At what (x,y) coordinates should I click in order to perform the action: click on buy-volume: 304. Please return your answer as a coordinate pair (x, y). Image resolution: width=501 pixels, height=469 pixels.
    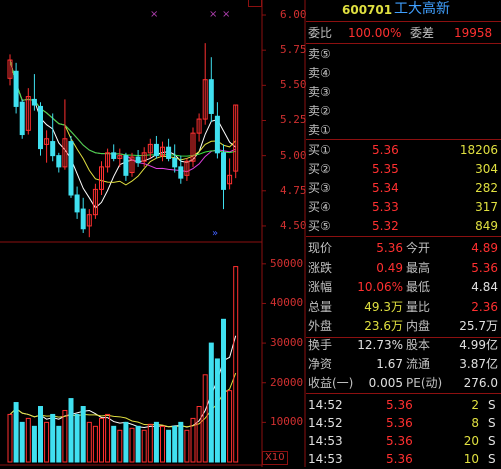
    Looking at the image, I should click on (486, 169).